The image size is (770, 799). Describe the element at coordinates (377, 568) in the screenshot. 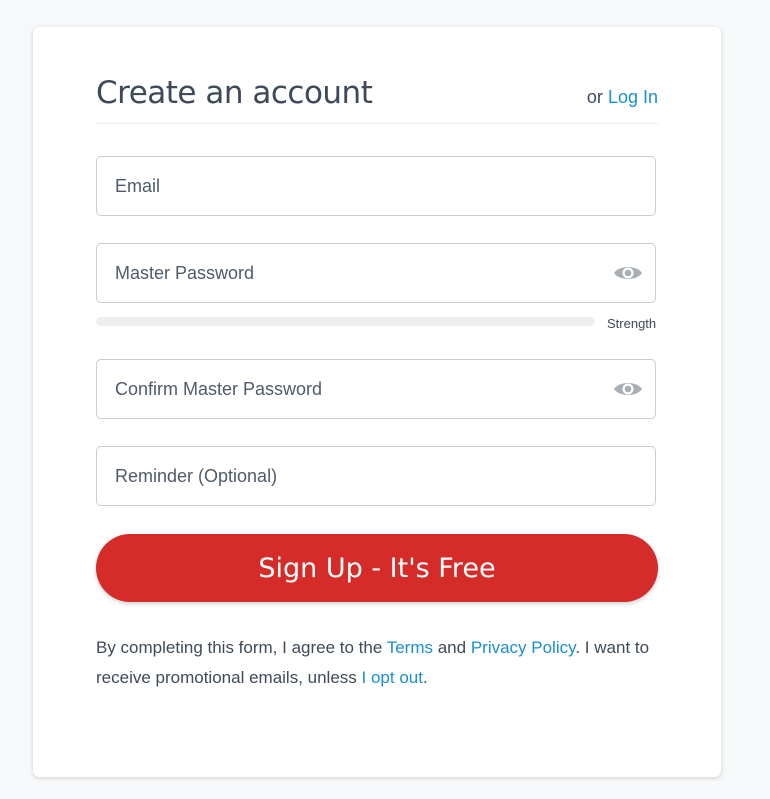

I see `signup-button: Sign Up - It's Free` at that location.